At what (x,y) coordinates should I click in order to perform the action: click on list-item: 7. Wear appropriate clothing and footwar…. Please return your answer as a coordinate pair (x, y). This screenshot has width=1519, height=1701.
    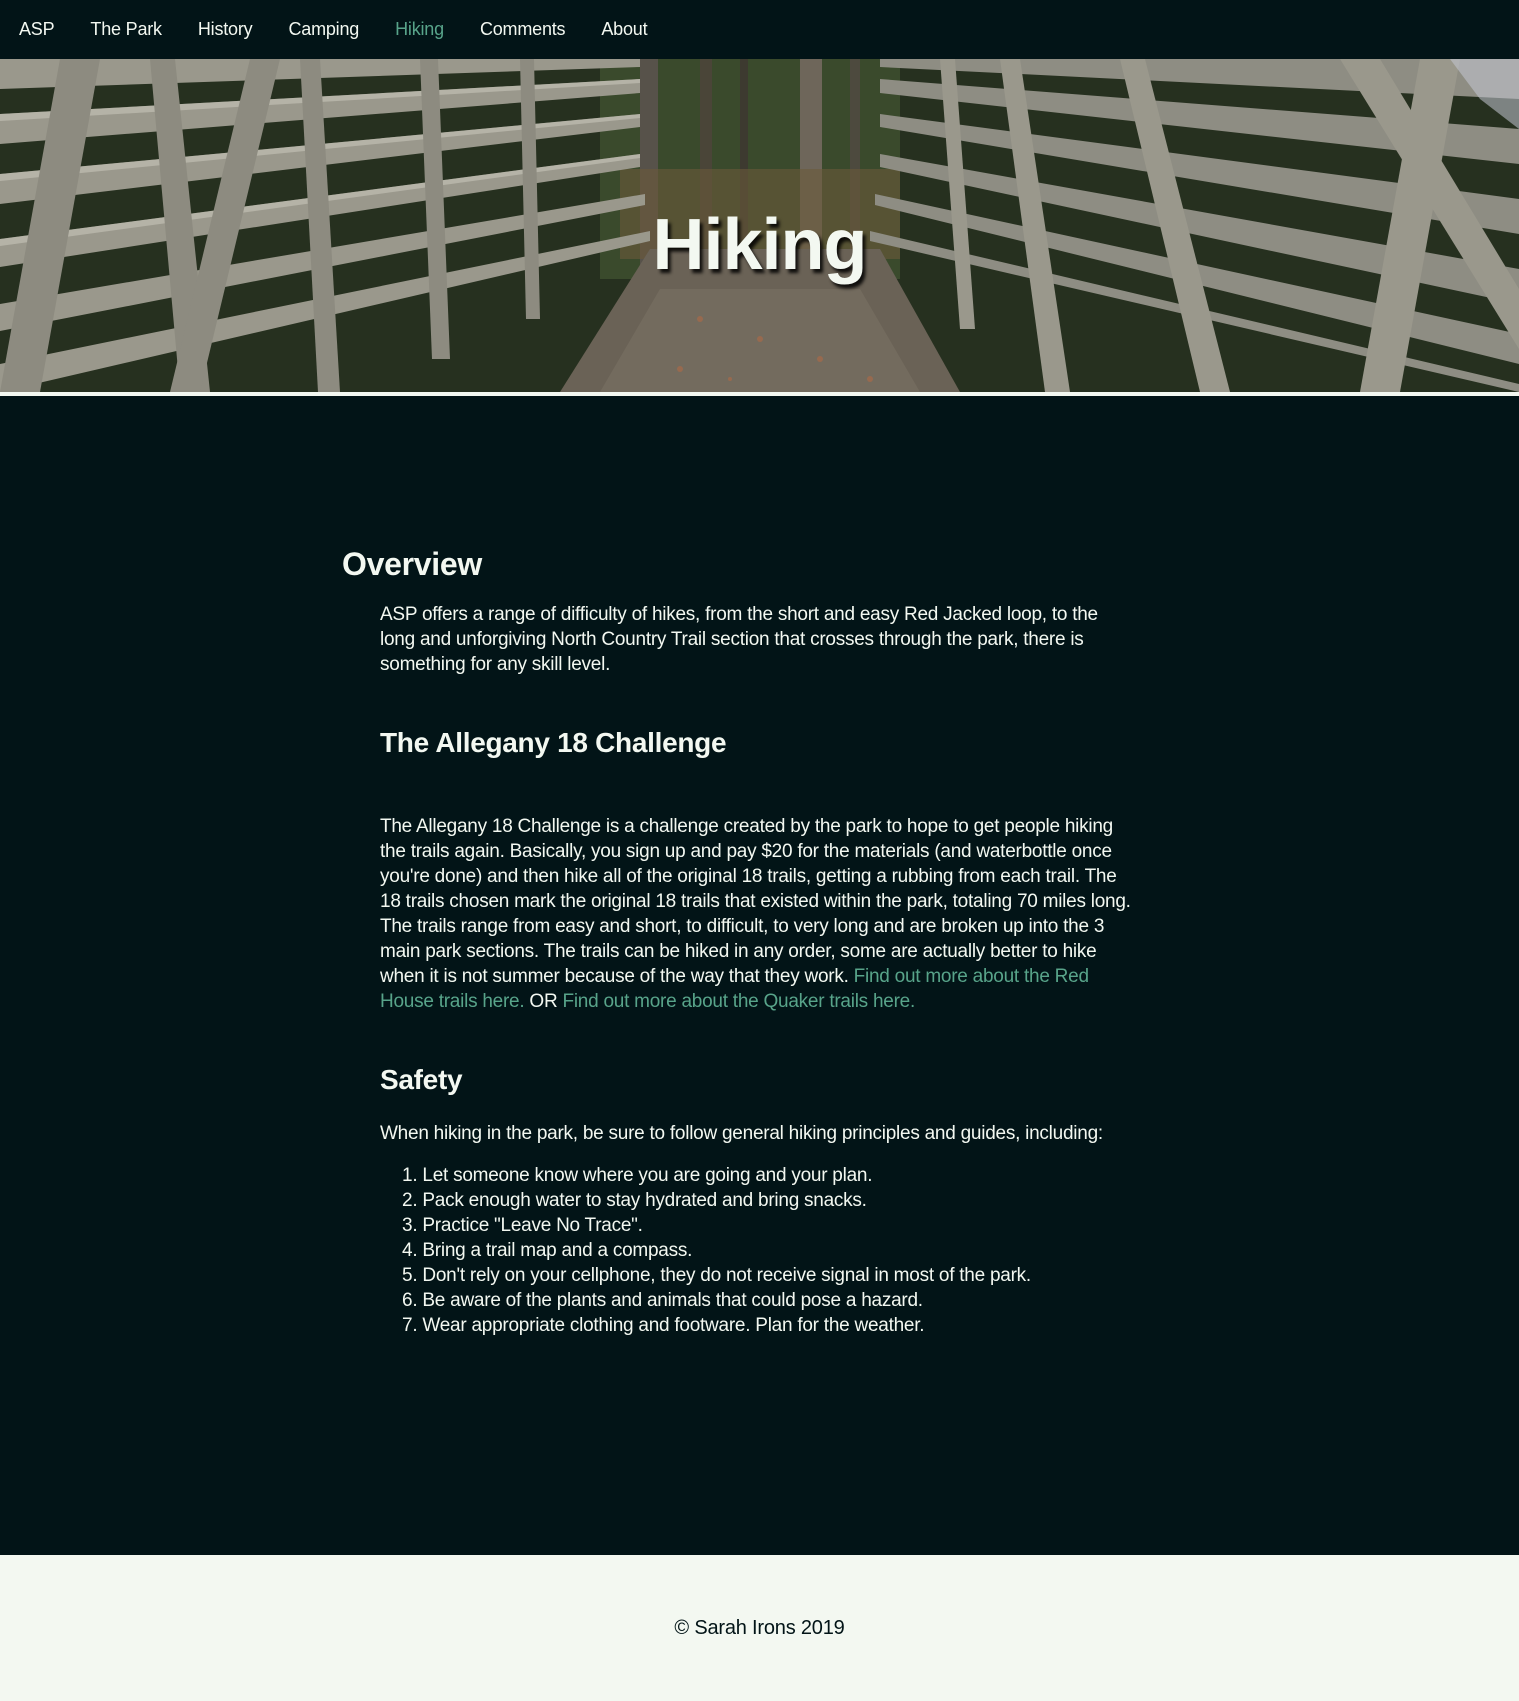
    Looking at the image, I should click on (663, 1325).